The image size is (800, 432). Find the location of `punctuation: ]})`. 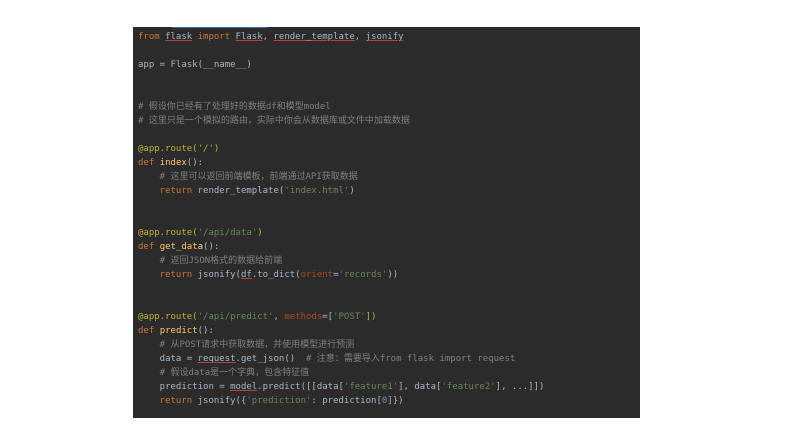

punctuation: ]}) is located at coordinates (395, 401).